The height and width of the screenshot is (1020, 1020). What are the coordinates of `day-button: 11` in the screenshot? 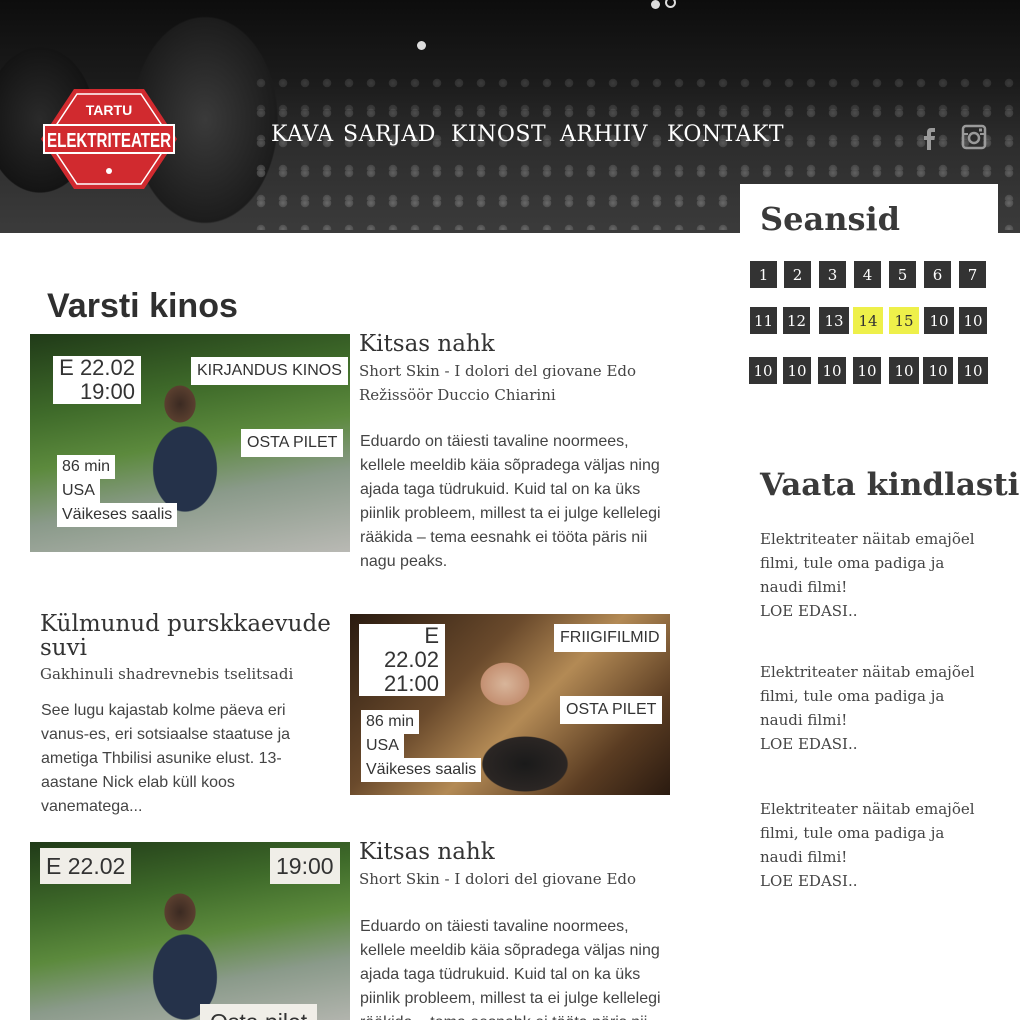 It's located at (763, 320).